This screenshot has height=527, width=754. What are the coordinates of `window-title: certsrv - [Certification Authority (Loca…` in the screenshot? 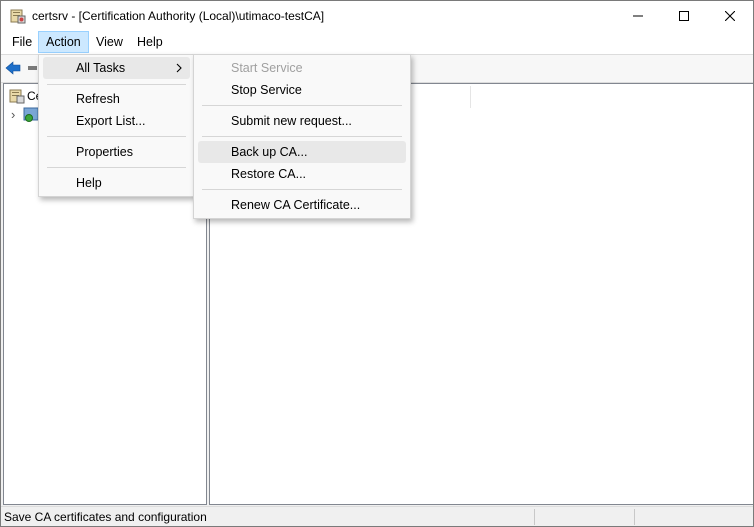 It's located at (178, 16).